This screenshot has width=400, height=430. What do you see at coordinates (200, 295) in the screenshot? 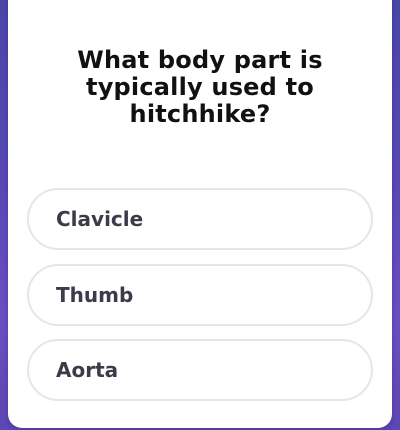
I see `answer-option-thumb: Thumb` at bounding box center [200, 295].